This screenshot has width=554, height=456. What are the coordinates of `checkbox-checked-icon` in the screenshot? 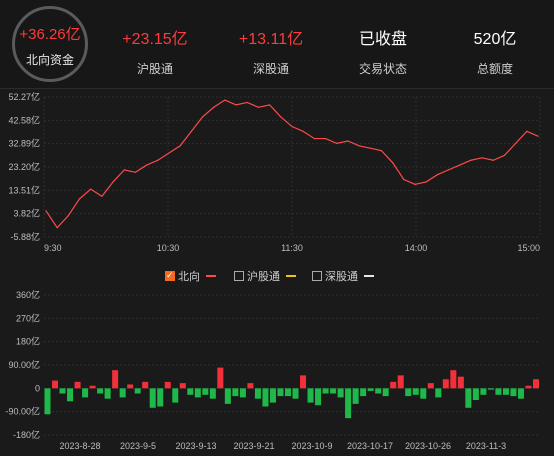 It's located at (170, 275).